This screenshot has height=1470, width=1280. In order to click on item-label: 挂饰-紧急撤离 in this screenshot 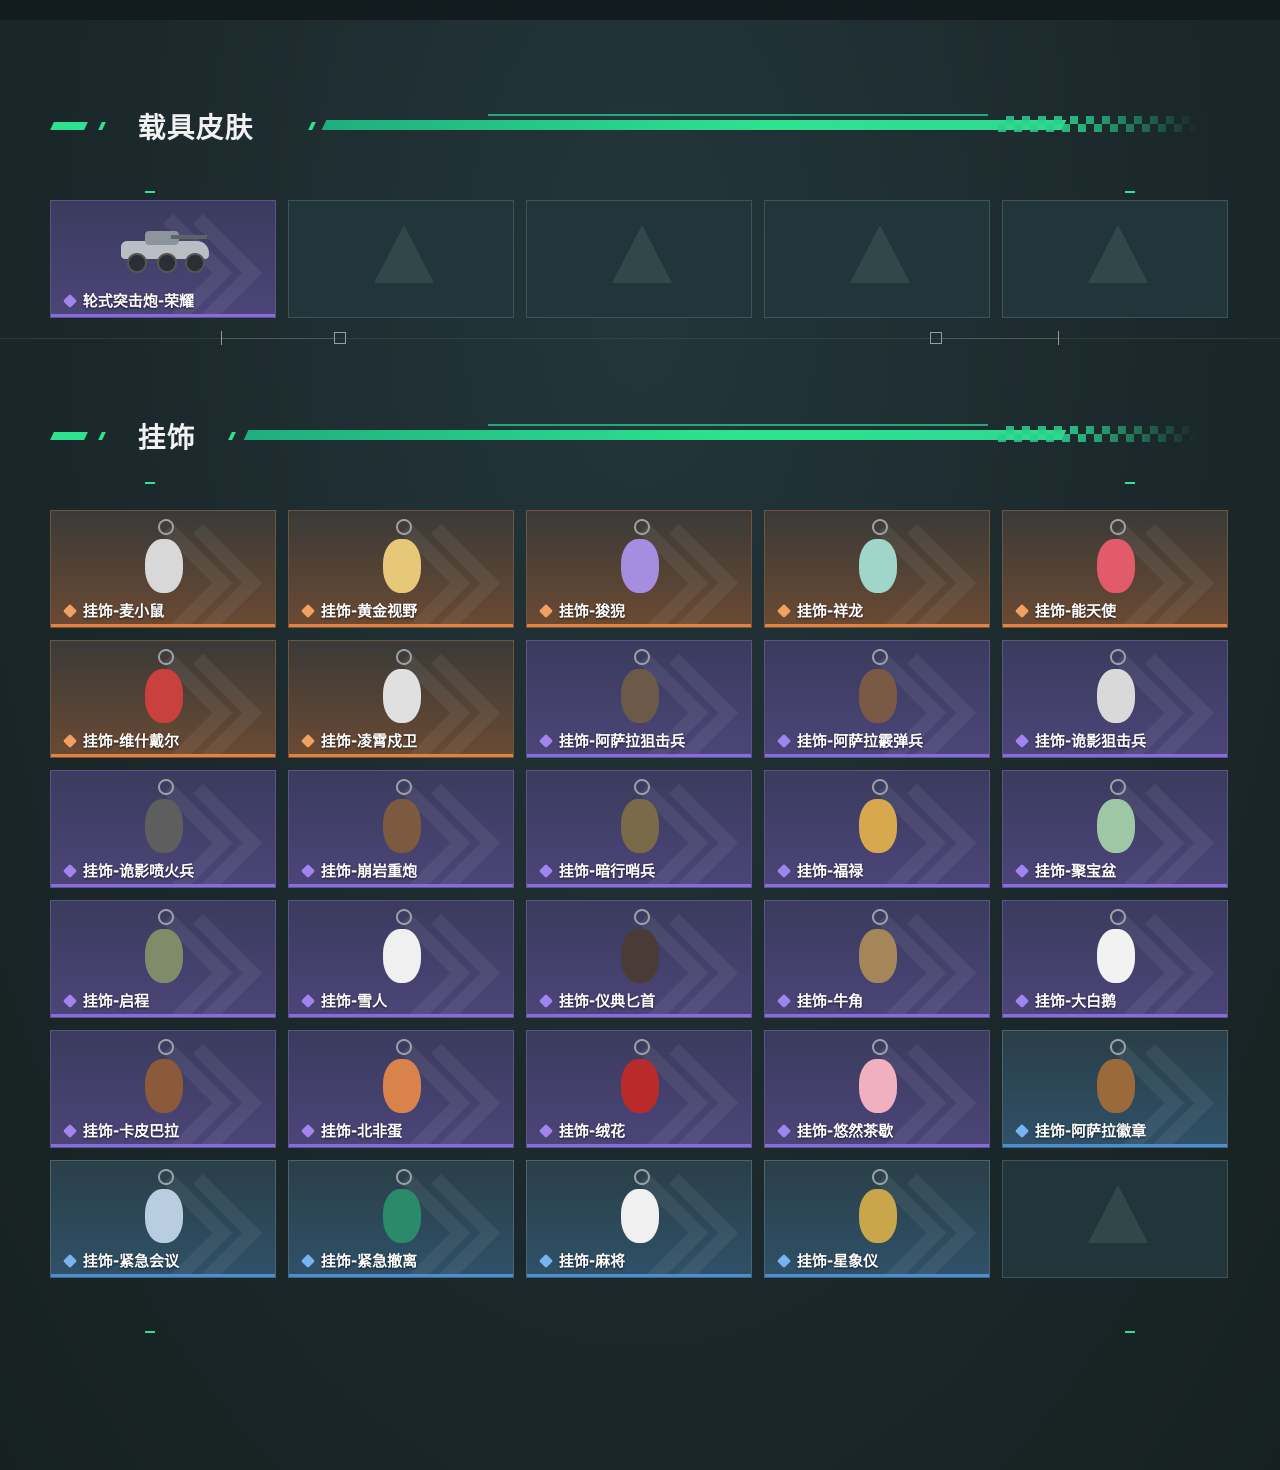, I will do `click(359, 1261)`.